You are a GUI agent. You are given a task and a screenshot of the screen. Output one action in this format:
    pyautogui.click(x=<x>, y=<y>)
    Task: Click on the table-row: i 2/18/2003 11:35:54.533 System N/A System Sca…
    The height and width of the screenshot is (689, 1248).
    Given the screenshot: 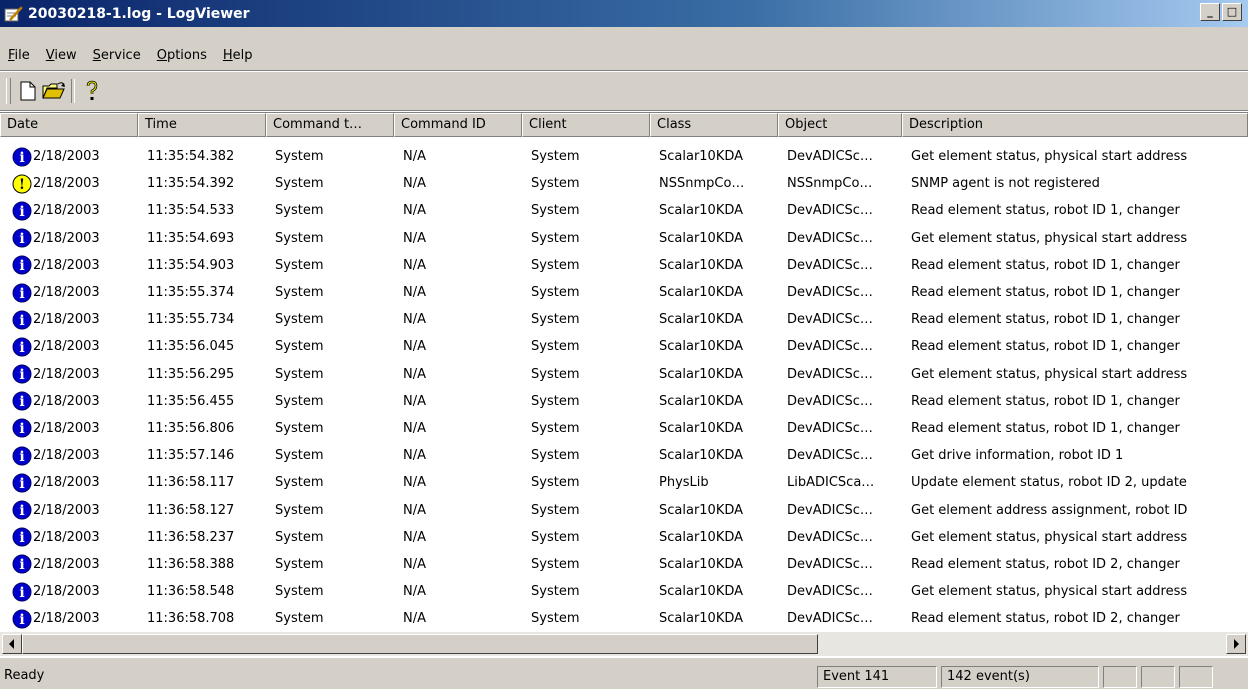 What is the action you would take?
    pyautogui.click(x=624, y=210)
    